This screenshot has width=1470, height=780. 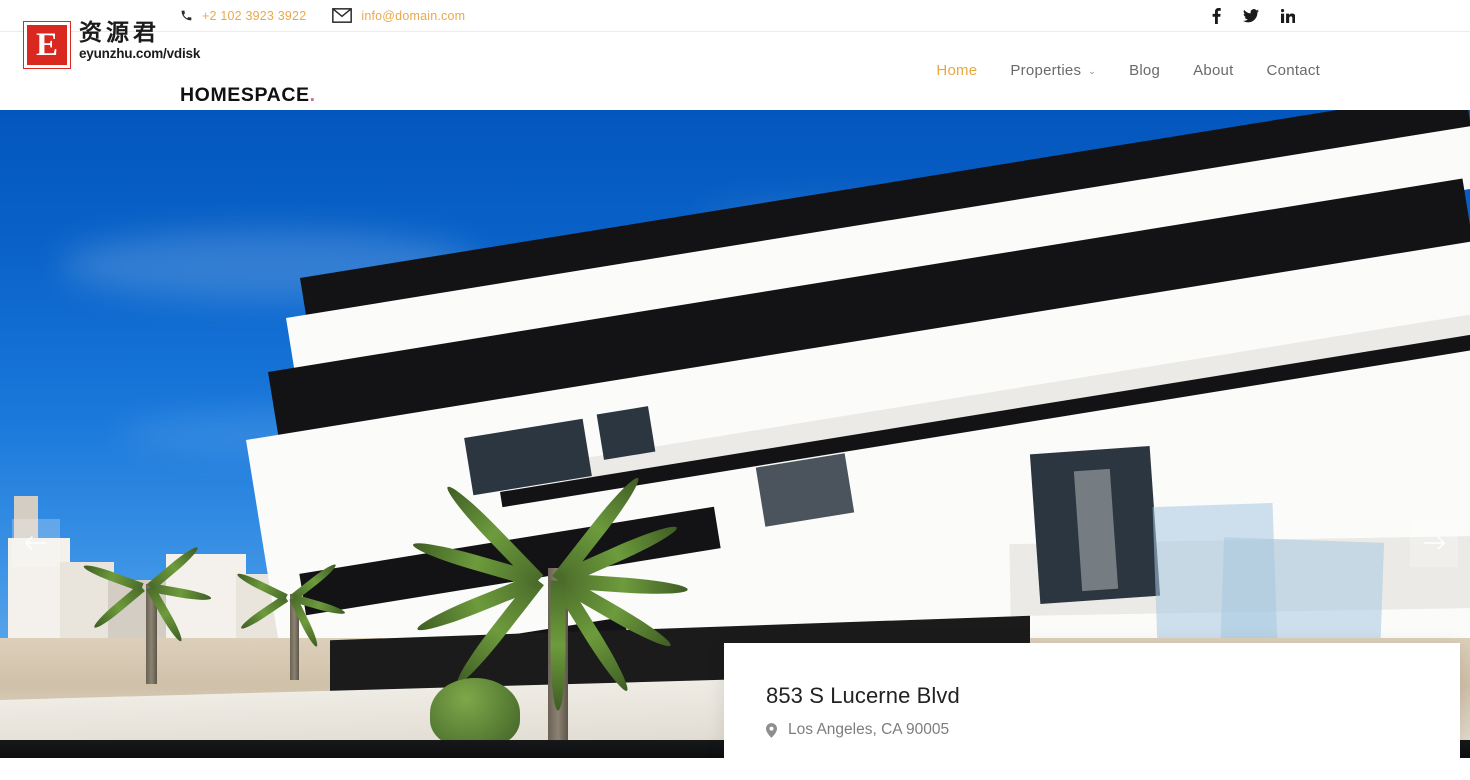 I want to click on phone-number: +2 102 3923 3922, so click(x=254, y=15).